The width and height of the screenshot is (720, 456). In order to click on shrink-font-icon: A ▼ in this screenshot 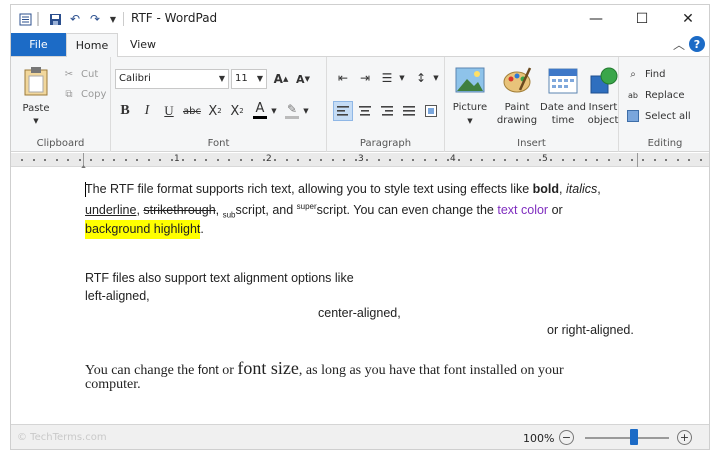, I will do `click(303, 79)`.